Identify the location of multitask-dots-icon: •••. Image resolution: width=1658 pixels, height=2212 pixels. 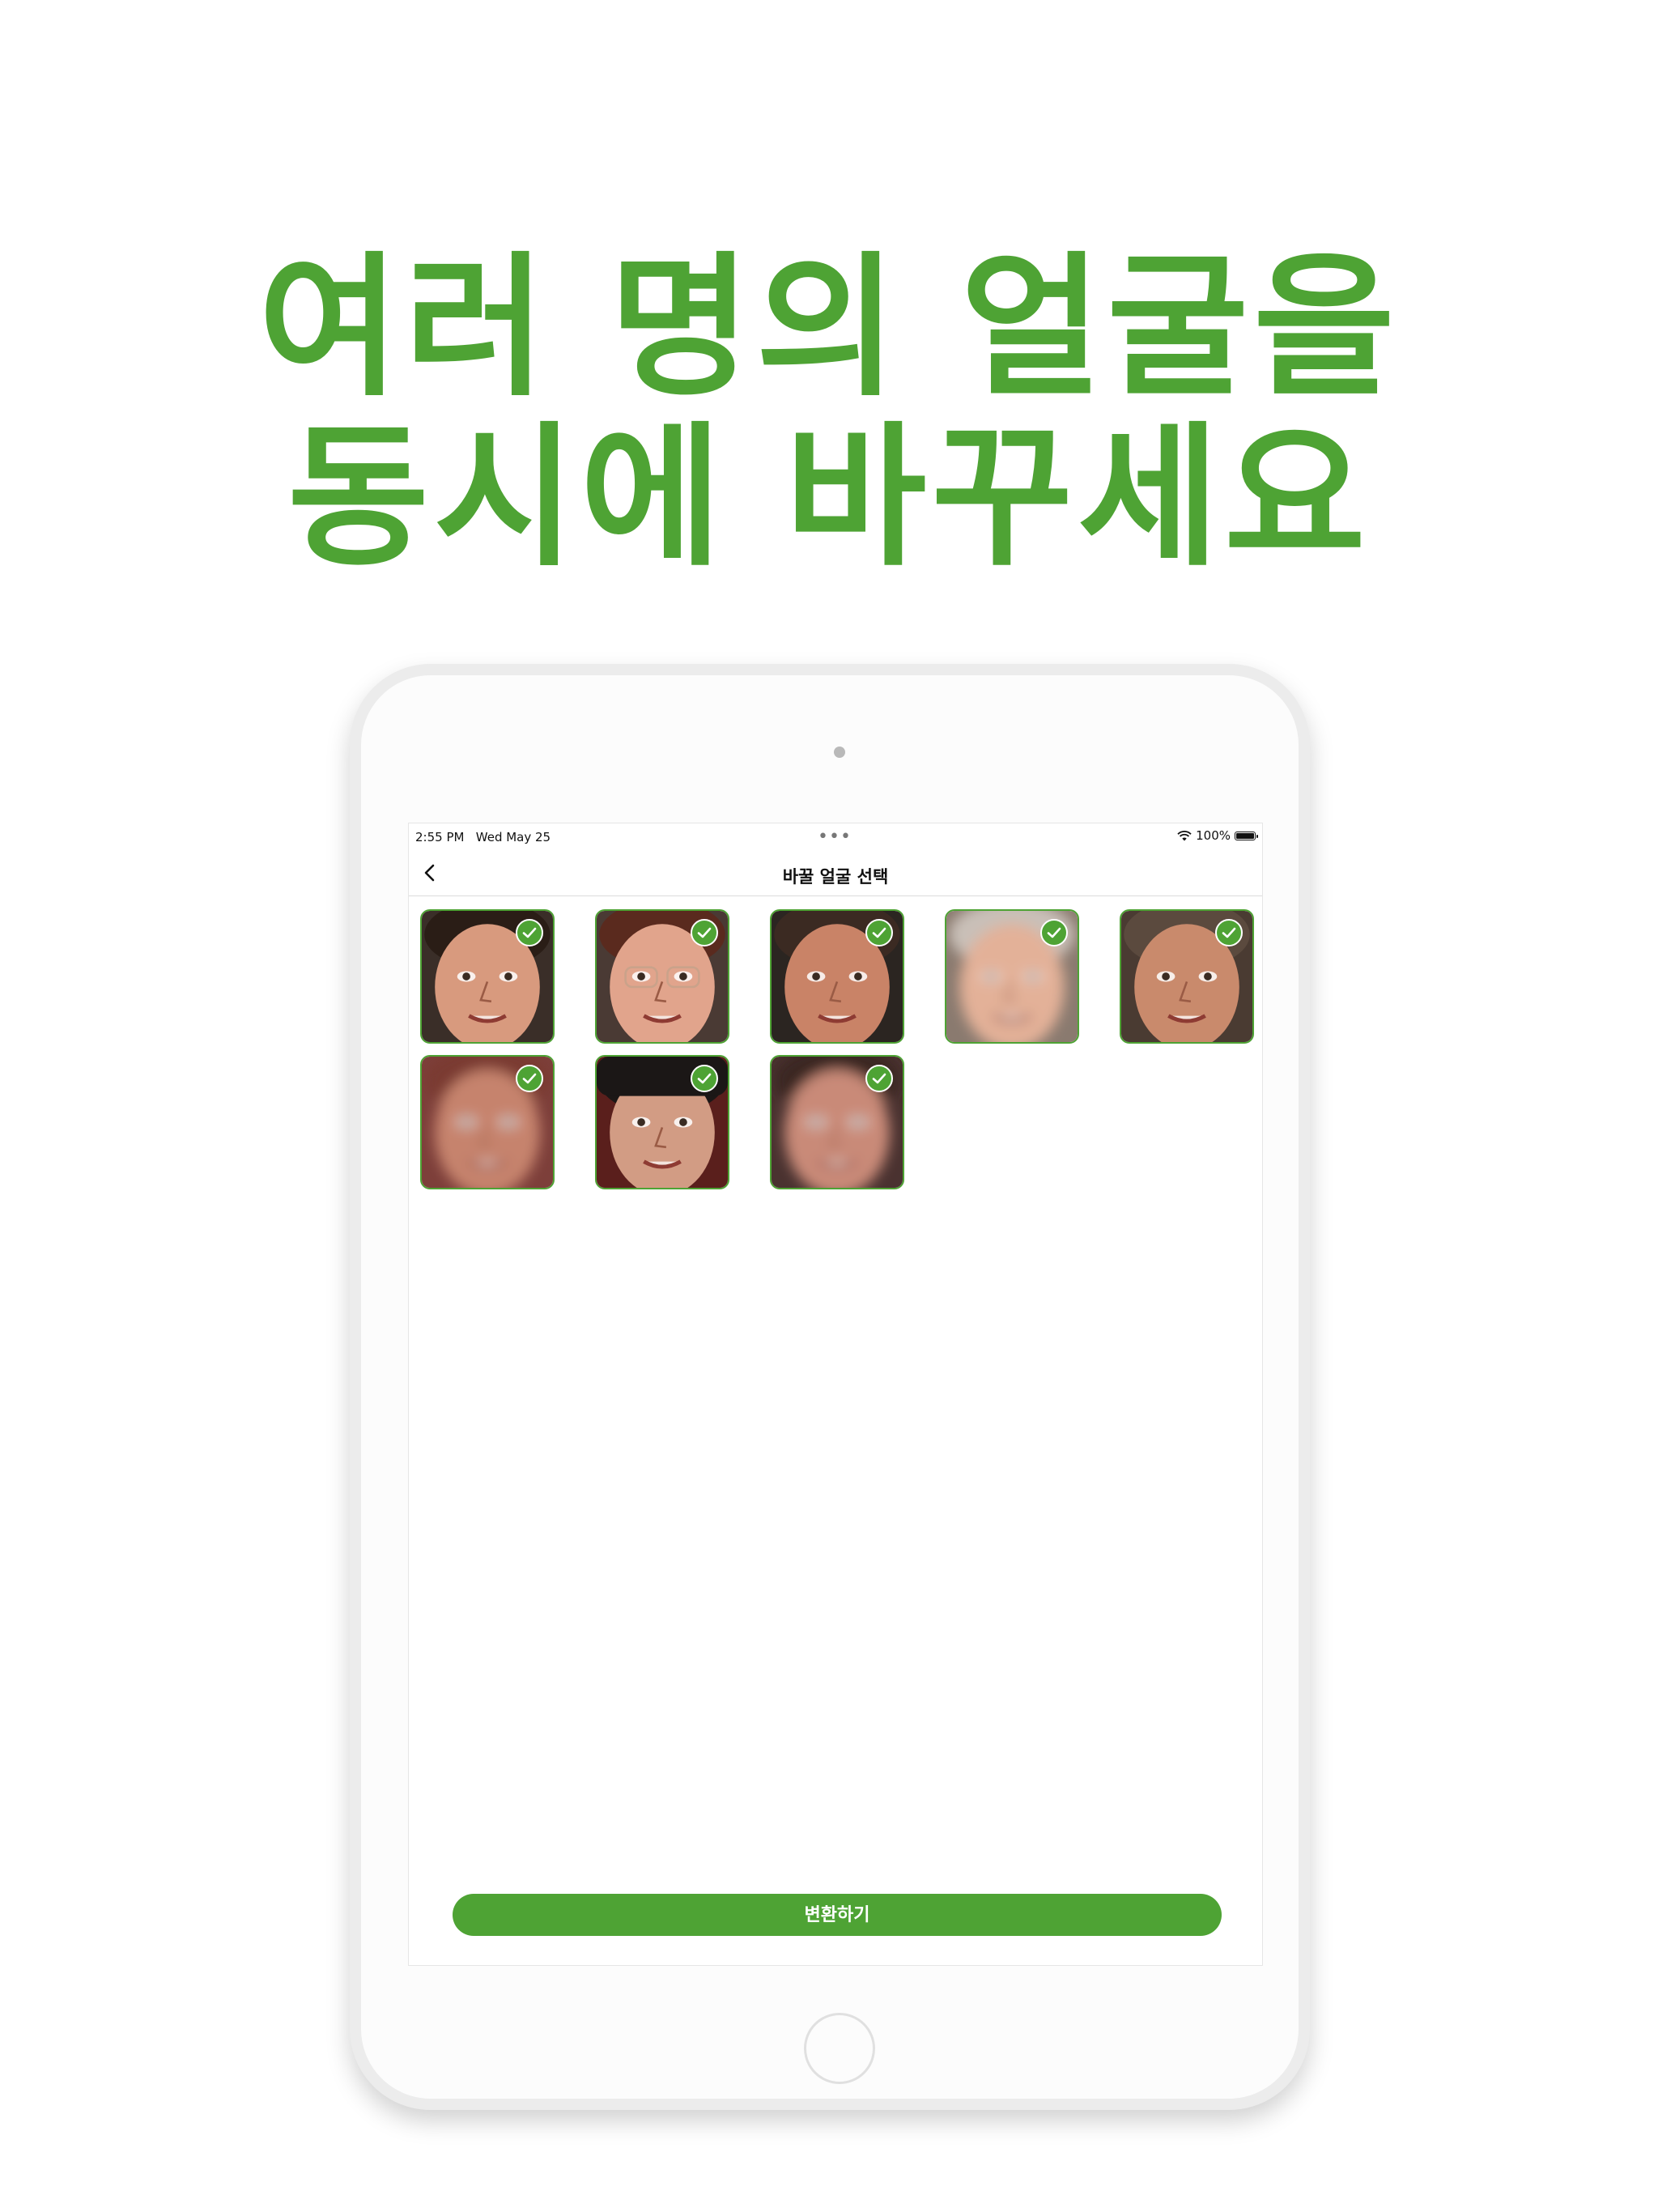
(835, 837).